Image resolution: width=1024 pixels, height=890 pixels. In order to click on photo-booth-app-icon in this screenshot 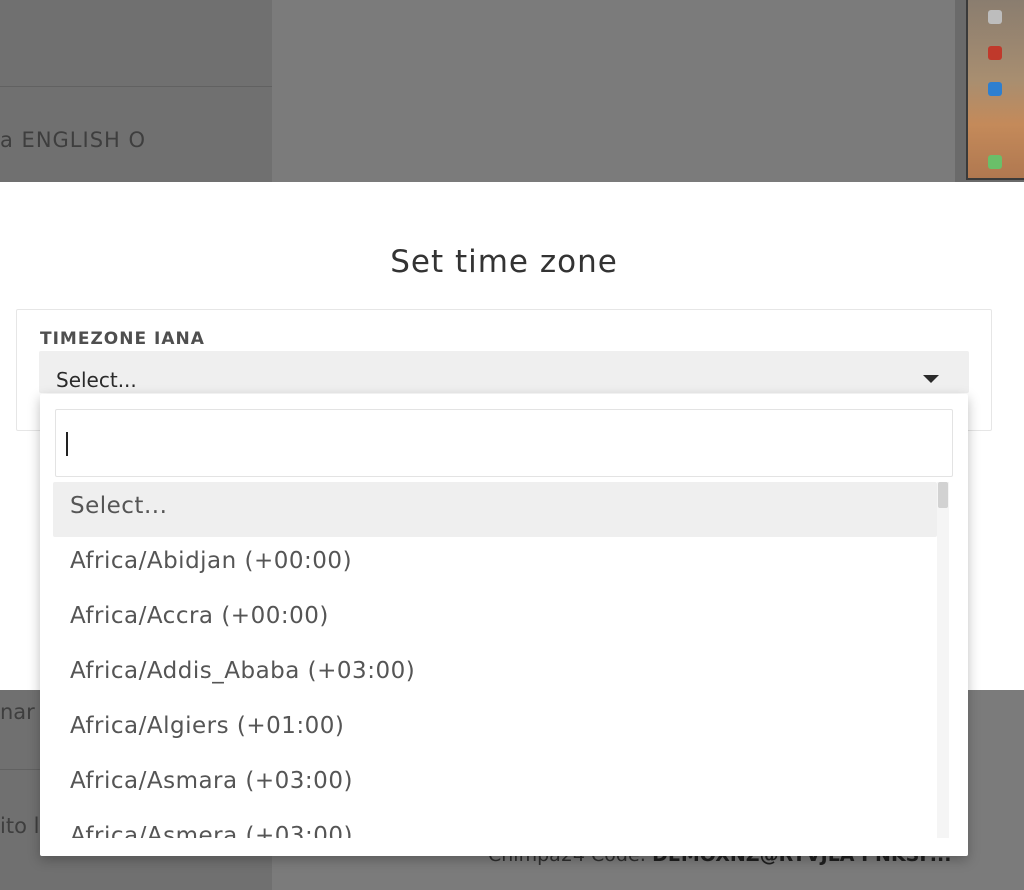, I will do `click(995, 53)`.